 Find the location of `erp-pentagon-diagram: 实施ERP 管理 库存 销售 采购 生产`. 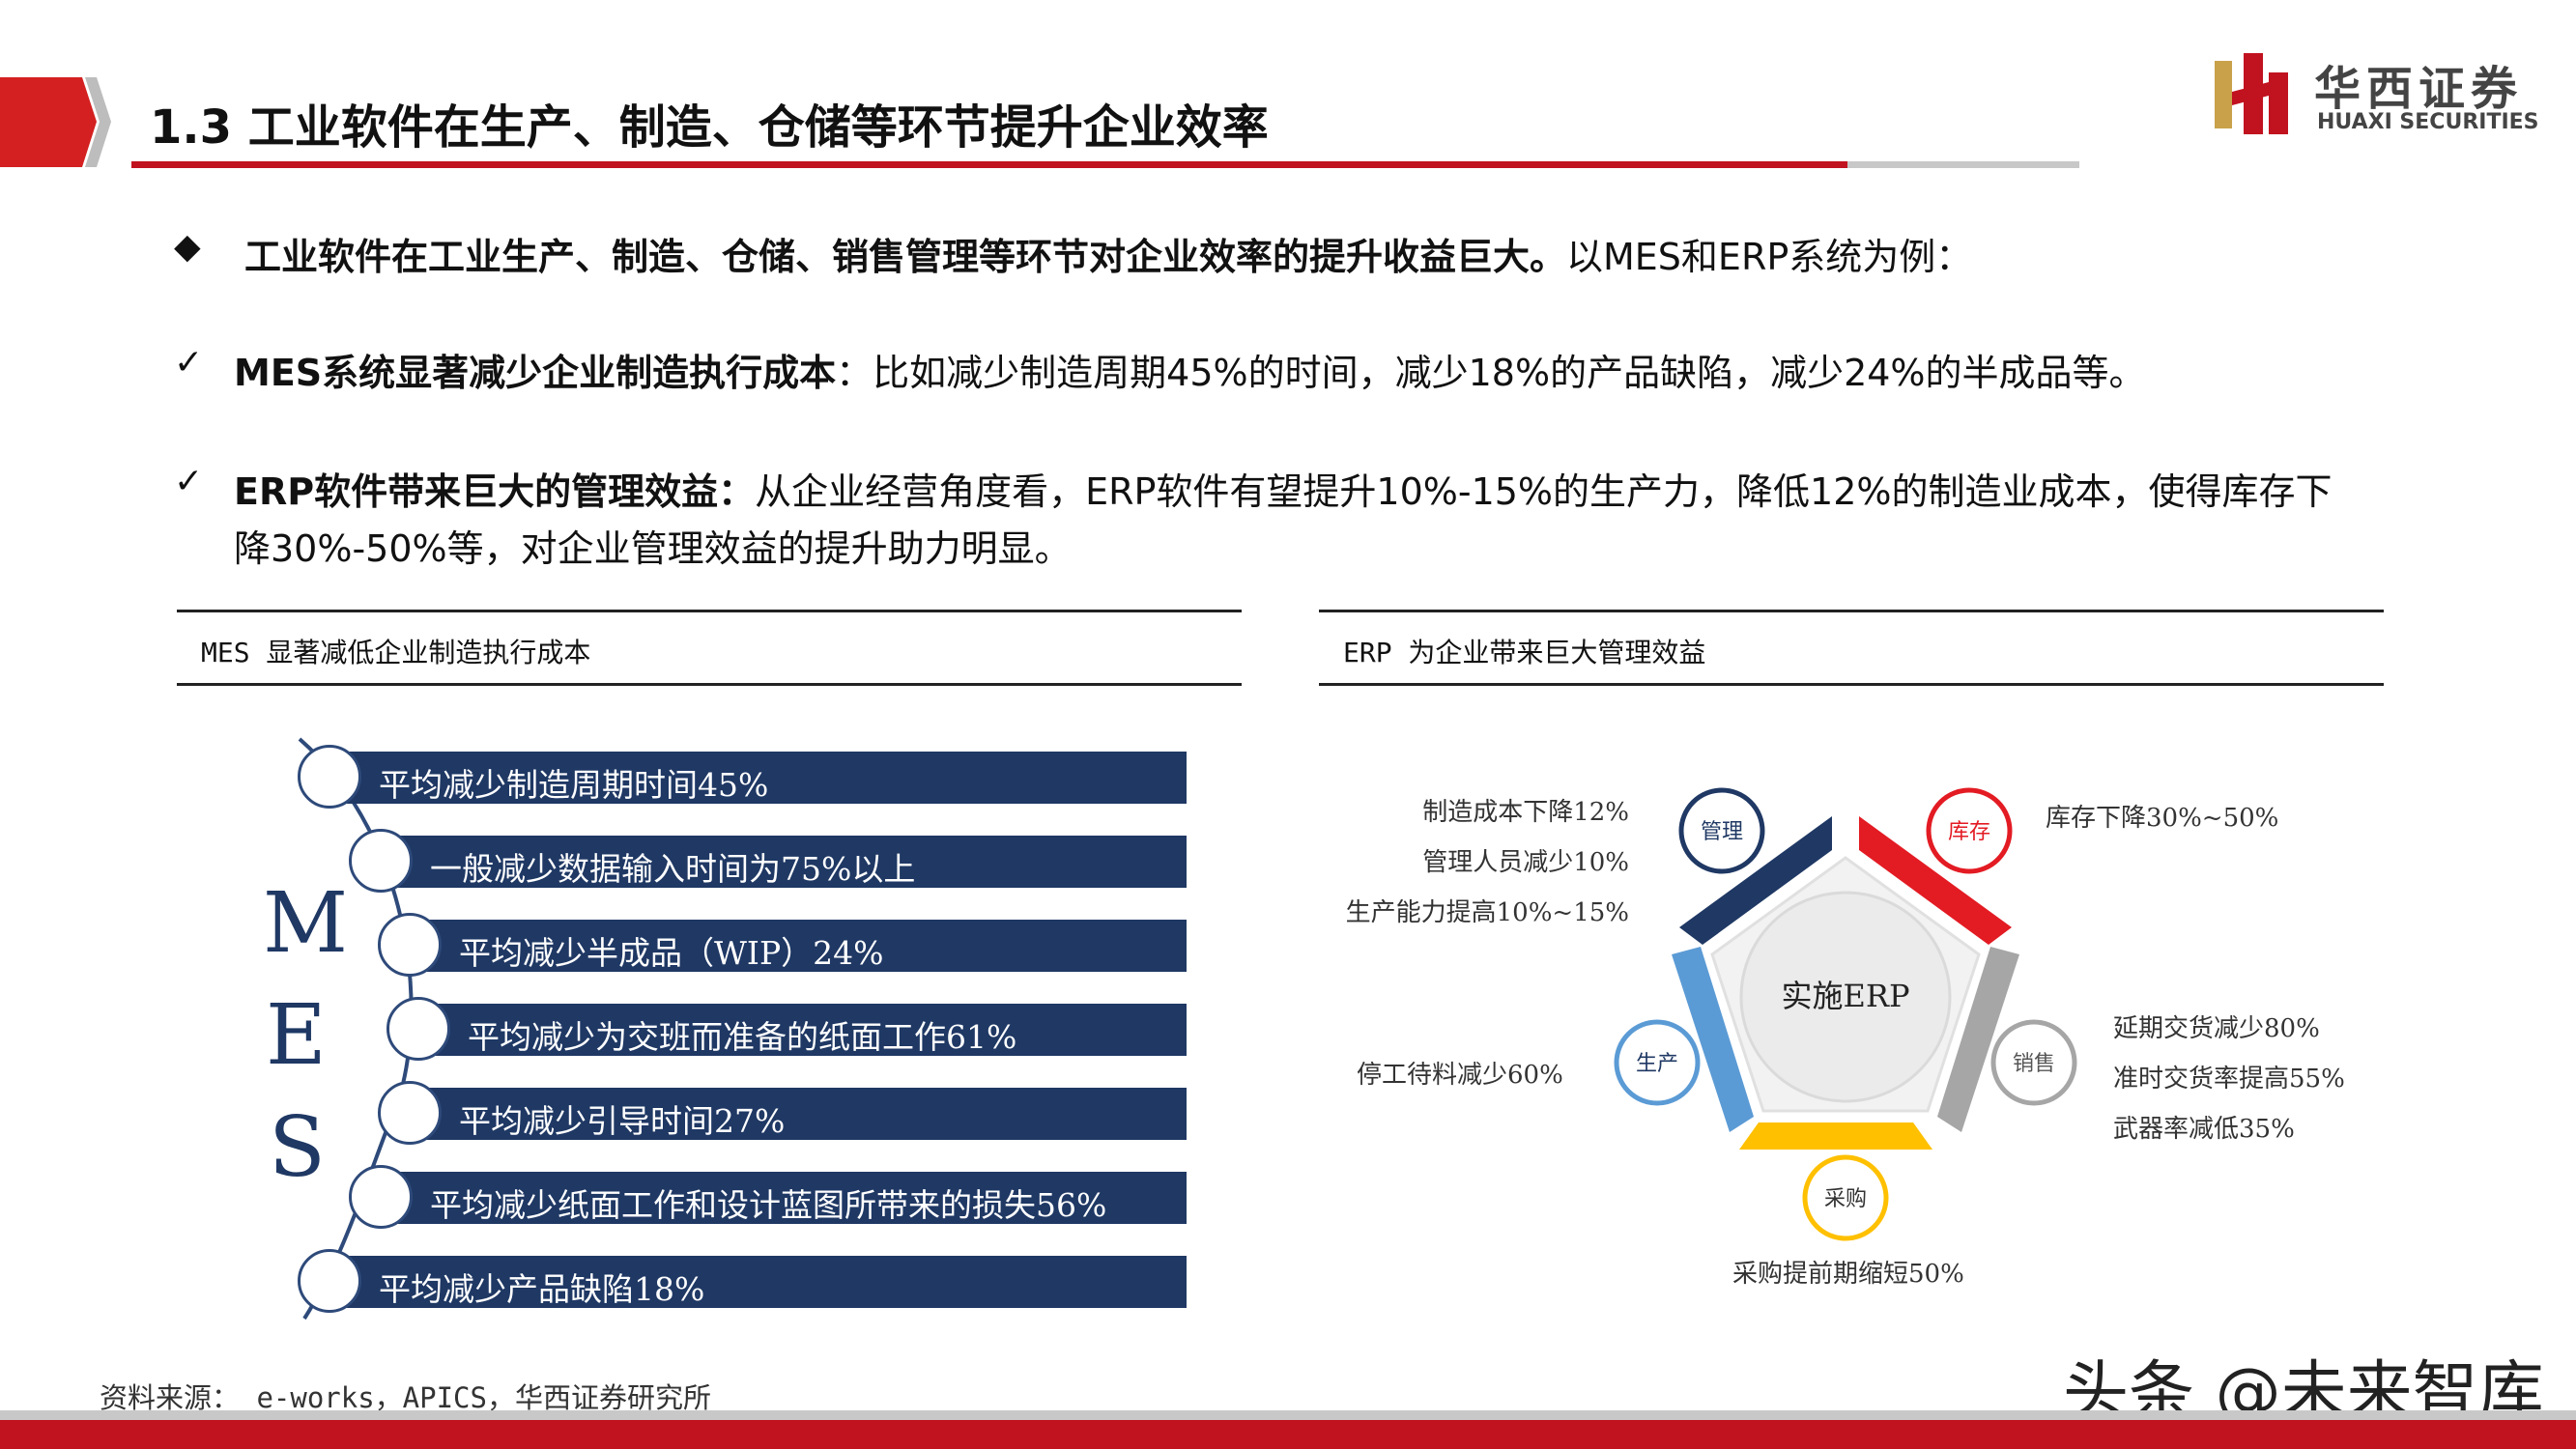

erp-pentagon-diagram: 实施ERP 管理 库存 销售 采购 生产 is located at coordinates (1846, 1014).